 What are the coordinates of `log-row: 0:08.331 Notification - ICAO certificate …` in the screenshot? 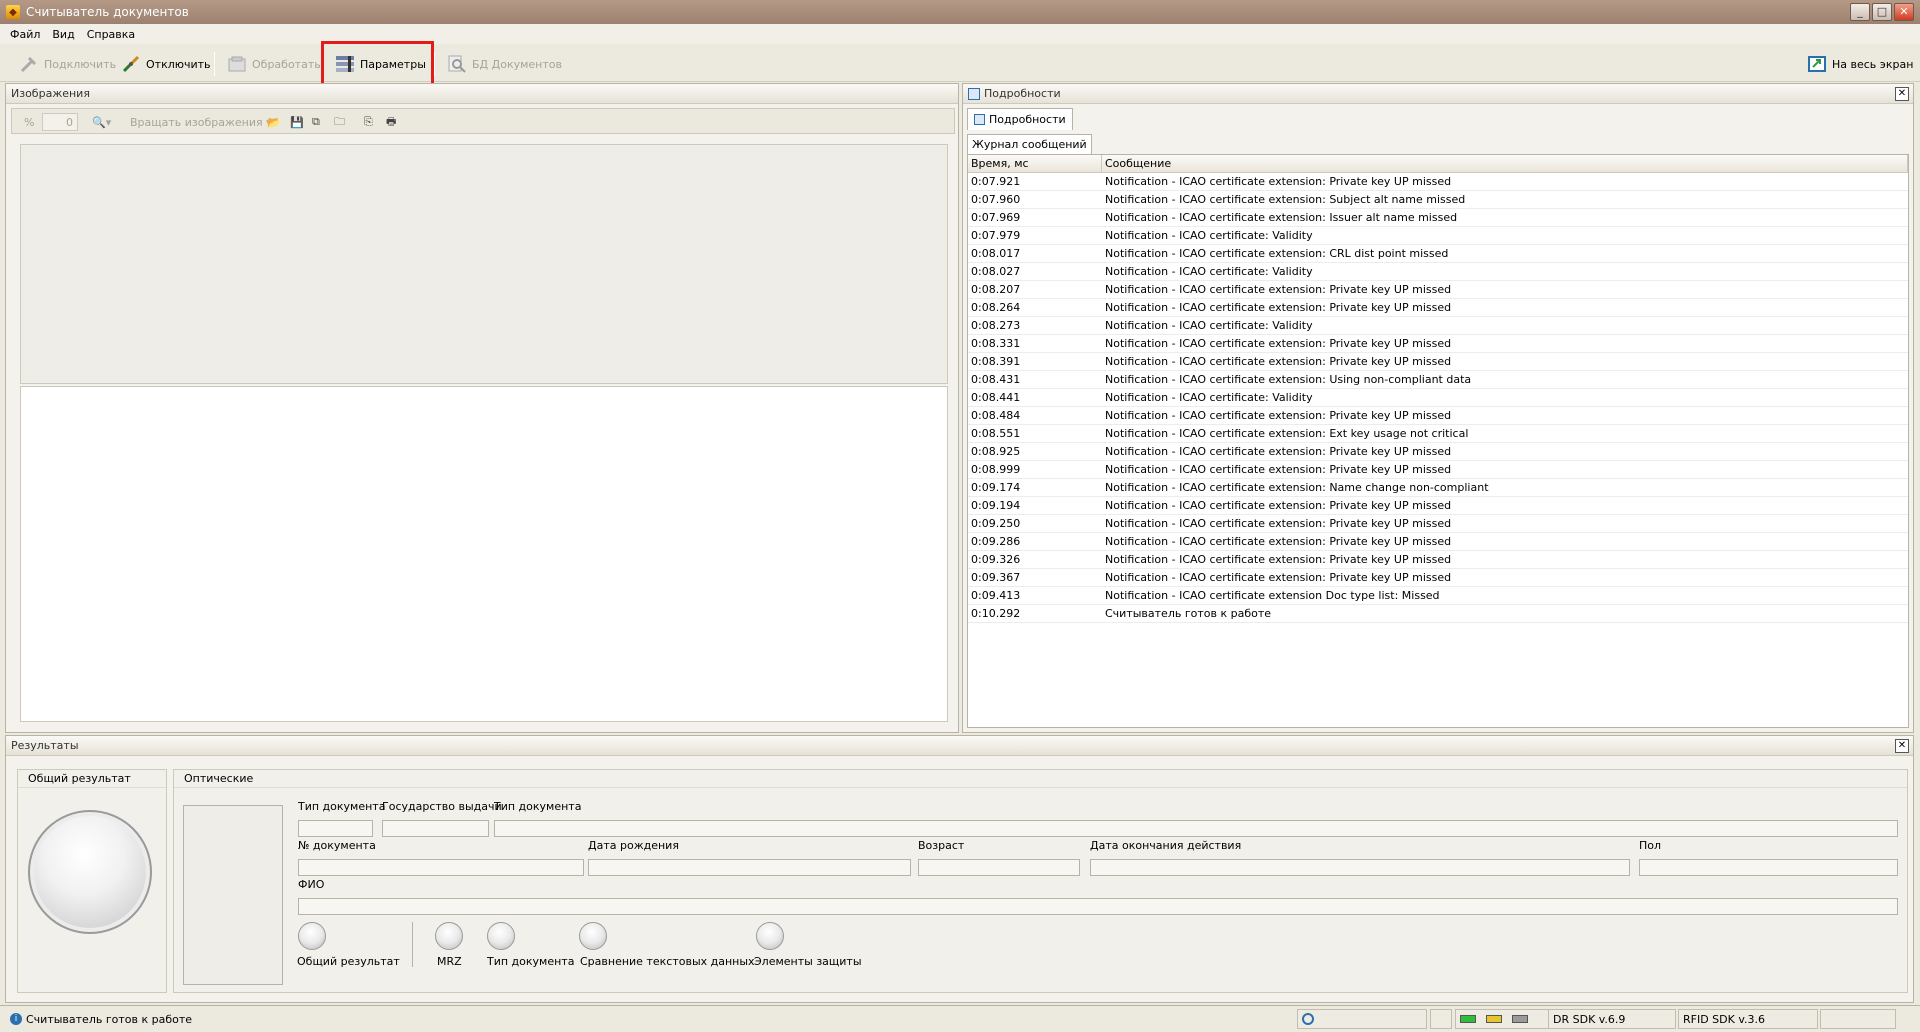 It's located at (1438, 344).